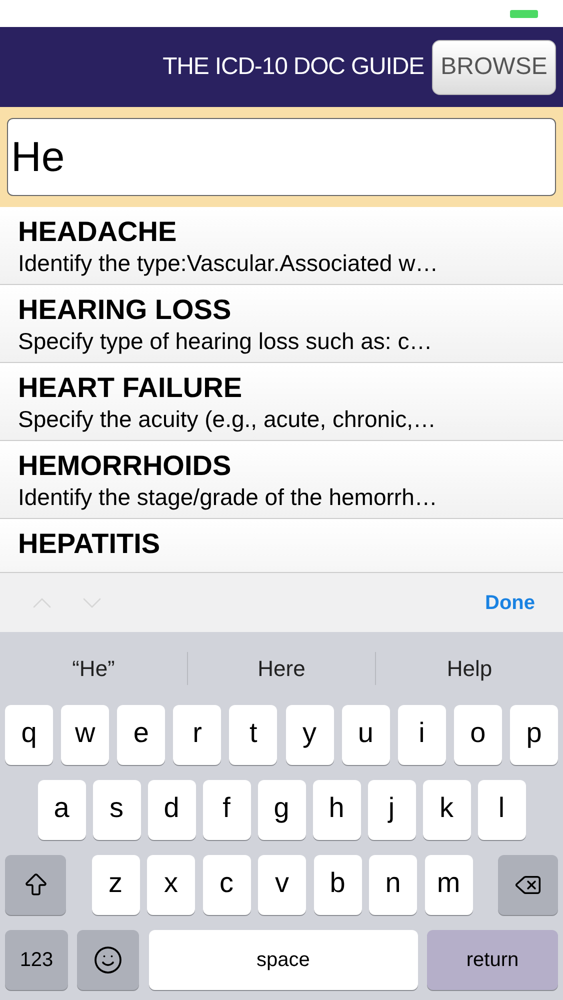 This screenshot has width=563, height=1000. I want to click on letter-key: l, so click(502, 810).